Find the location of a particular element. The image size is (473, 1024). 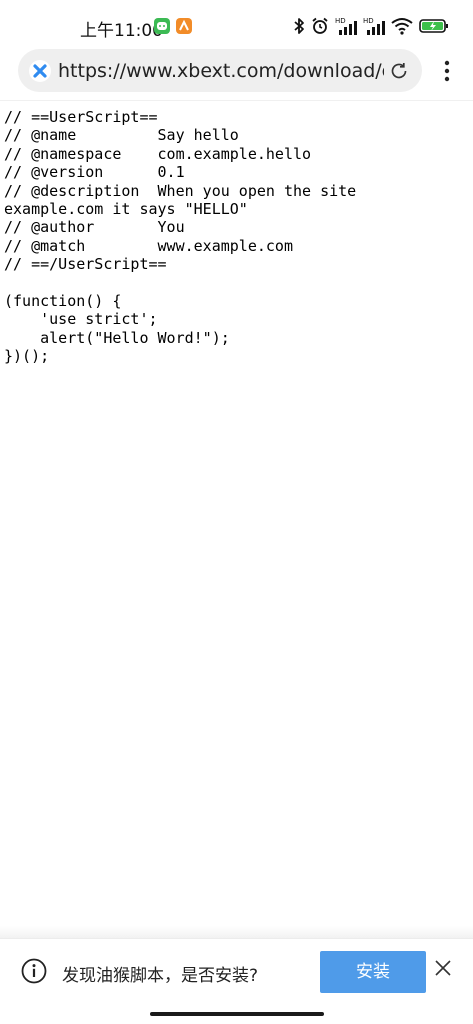

home-indicator is located at coordinates (237, 1014).